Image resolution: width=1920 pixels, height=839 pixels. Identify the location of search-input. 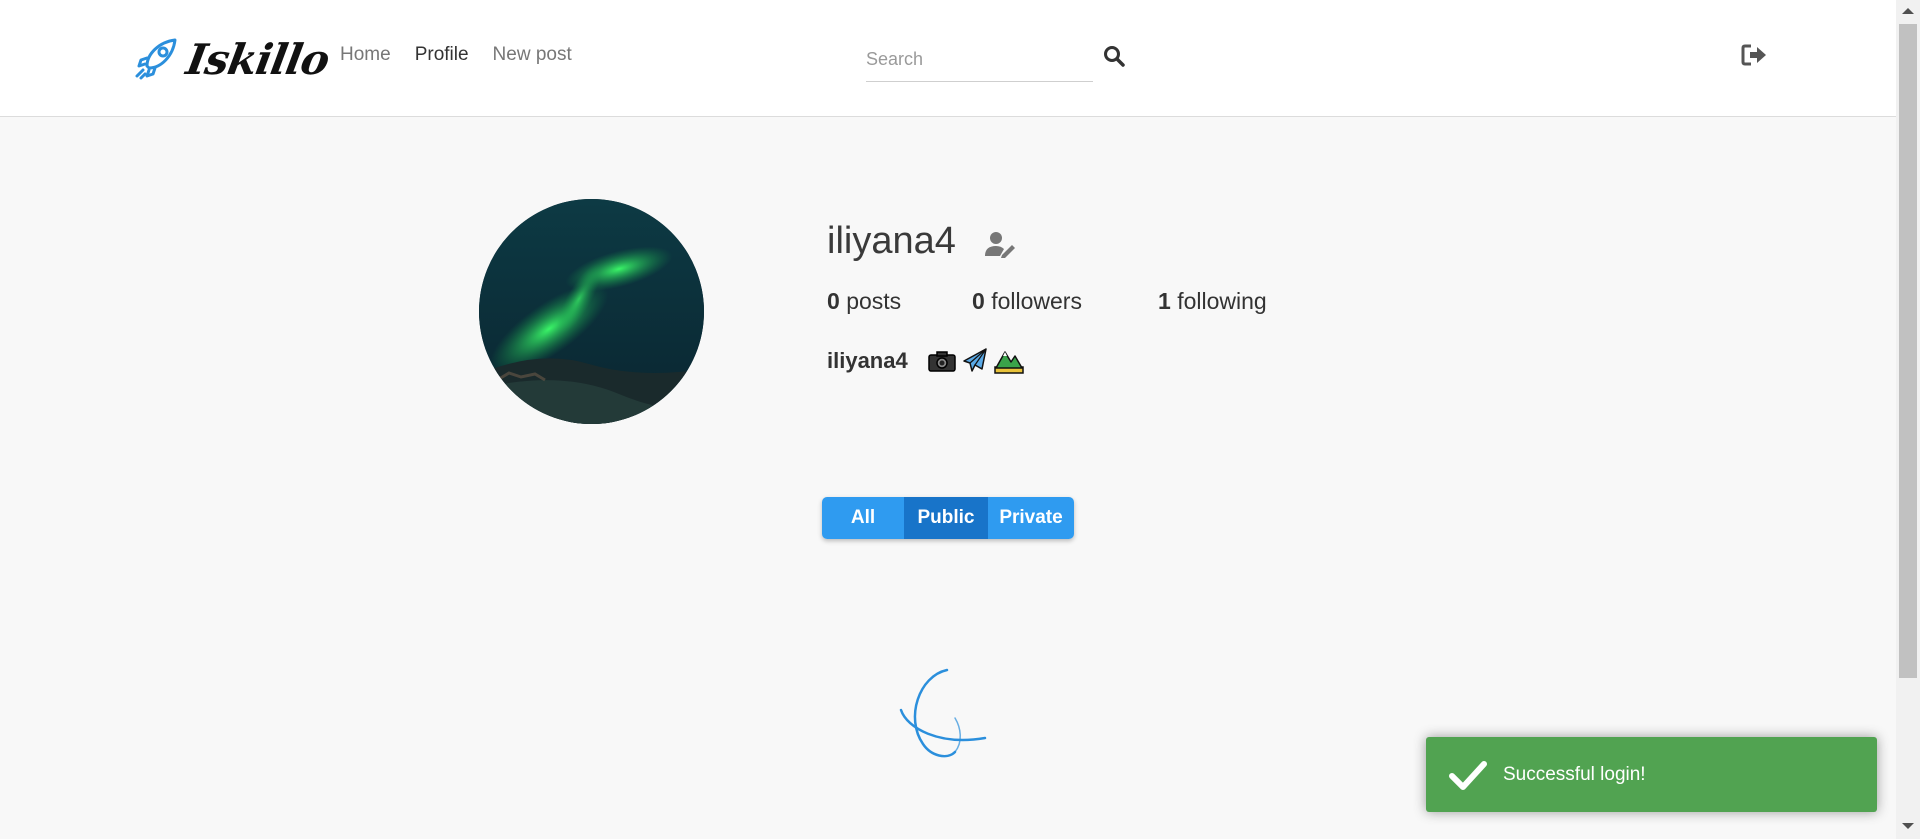
(979, 59).